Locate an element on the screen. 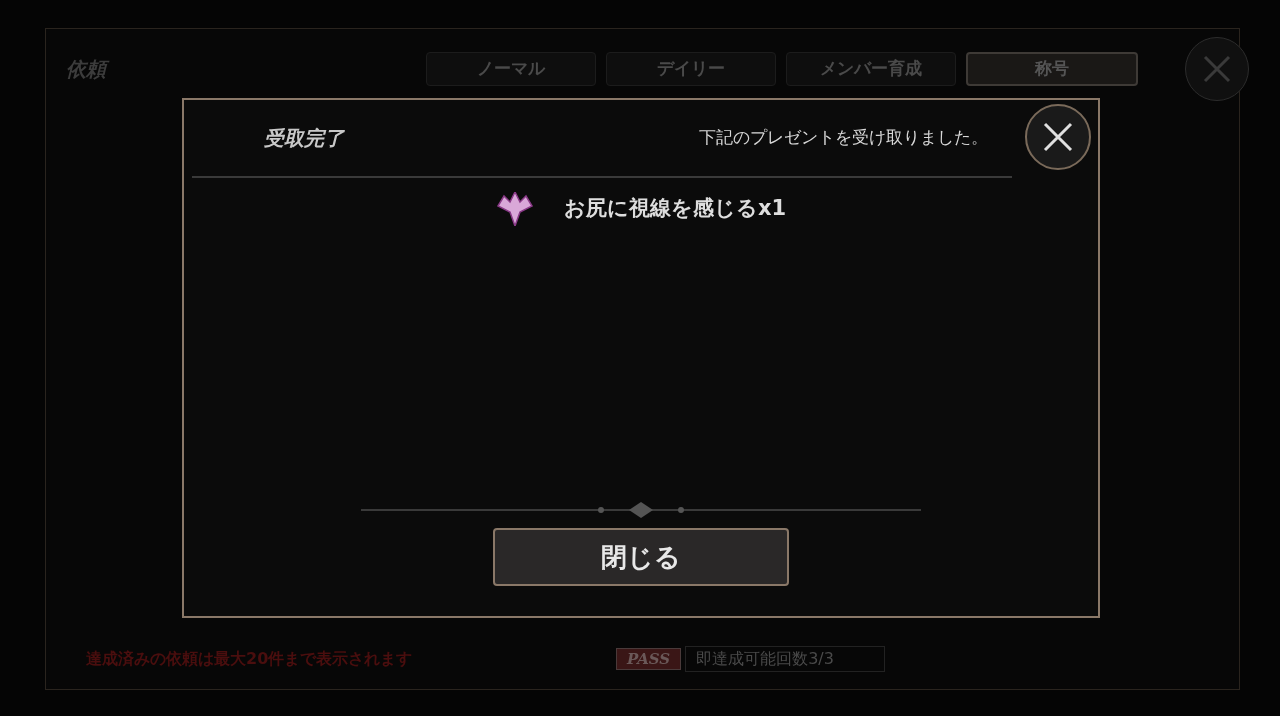 The image size is (1280, 716). tab: 称号 is located at coordinates (1052, 69).